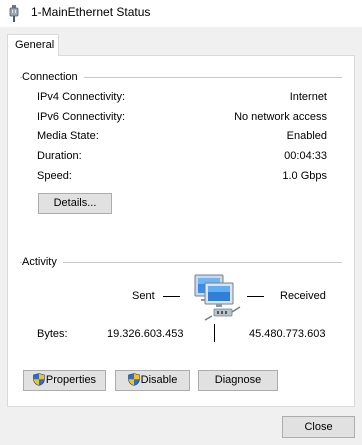  I want to click on tab-general-label: General, so click(35, 45).